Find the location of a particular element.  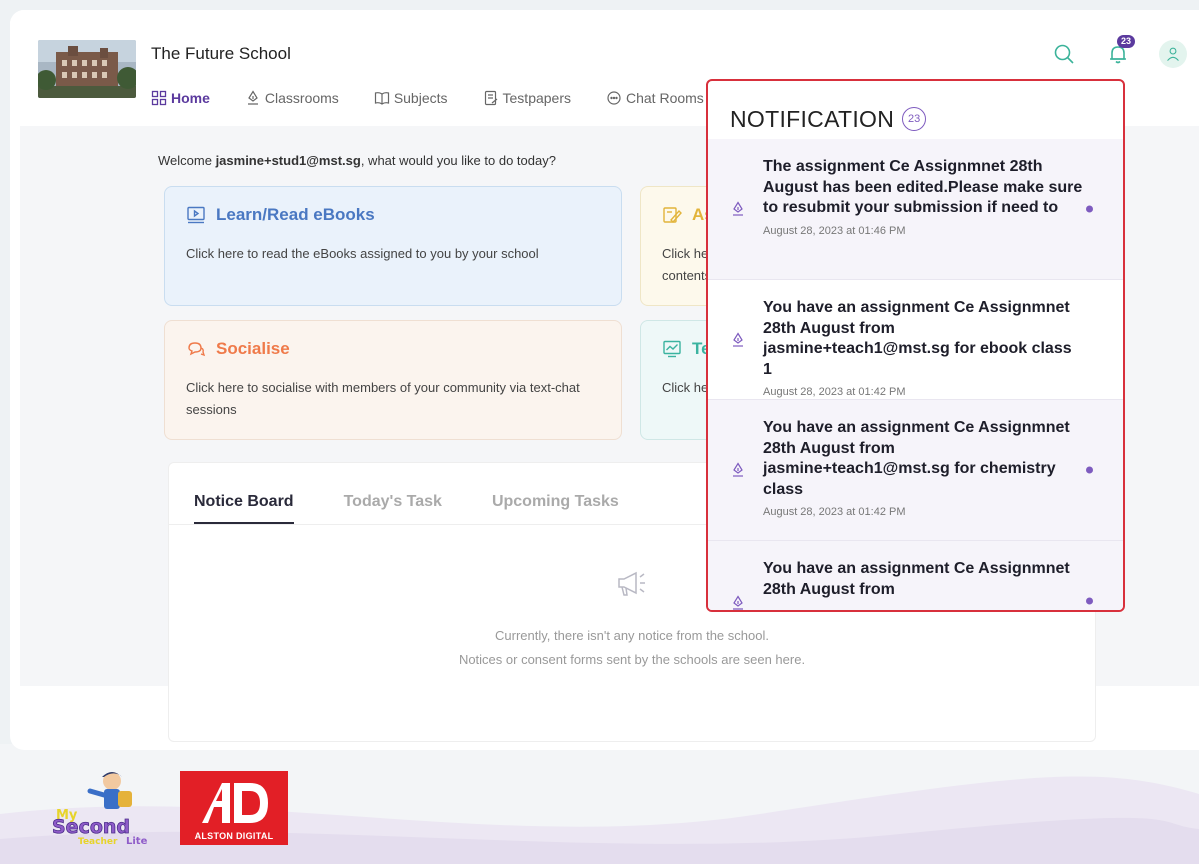

svg-text: Second is located at coordinates (91, 827).